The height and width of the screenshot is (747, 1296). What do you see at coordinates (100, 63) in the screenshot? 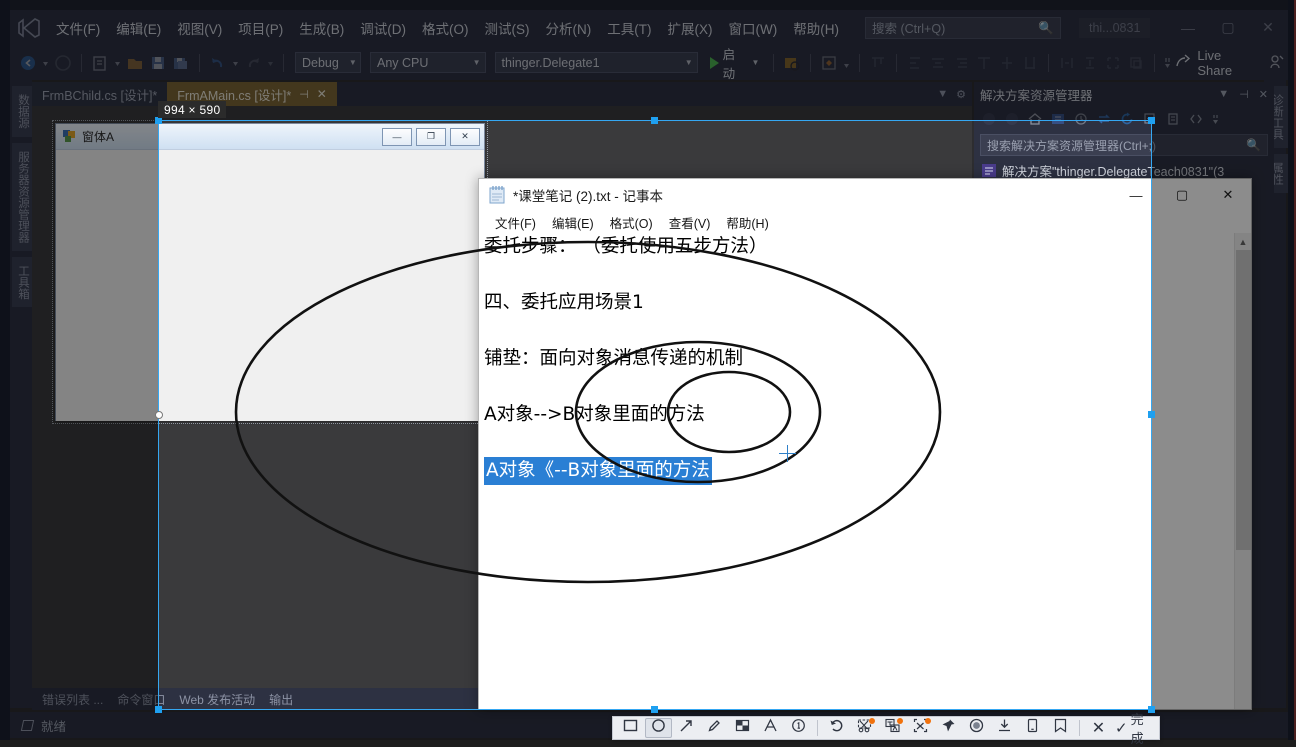
I see `new-project-icon` at bounding box center [100, 63].